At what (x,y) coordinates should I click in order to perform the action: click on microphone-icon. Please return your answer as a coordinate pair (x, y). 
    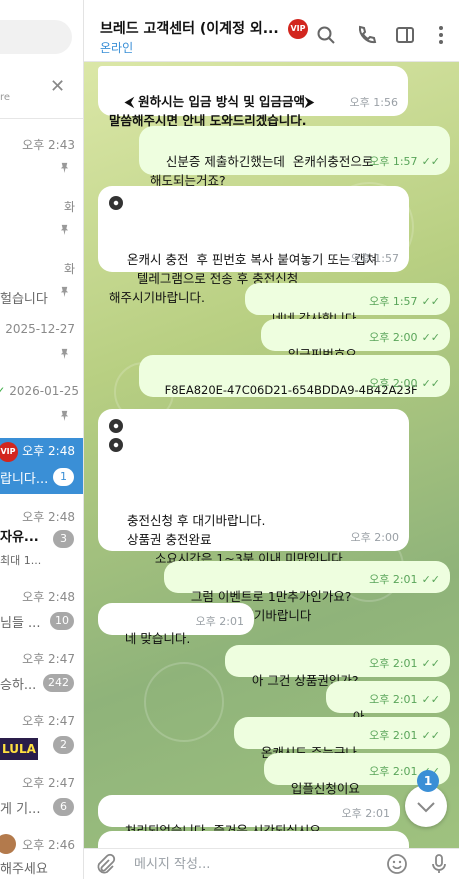
    Looking at the image, I should click on (439, 864).